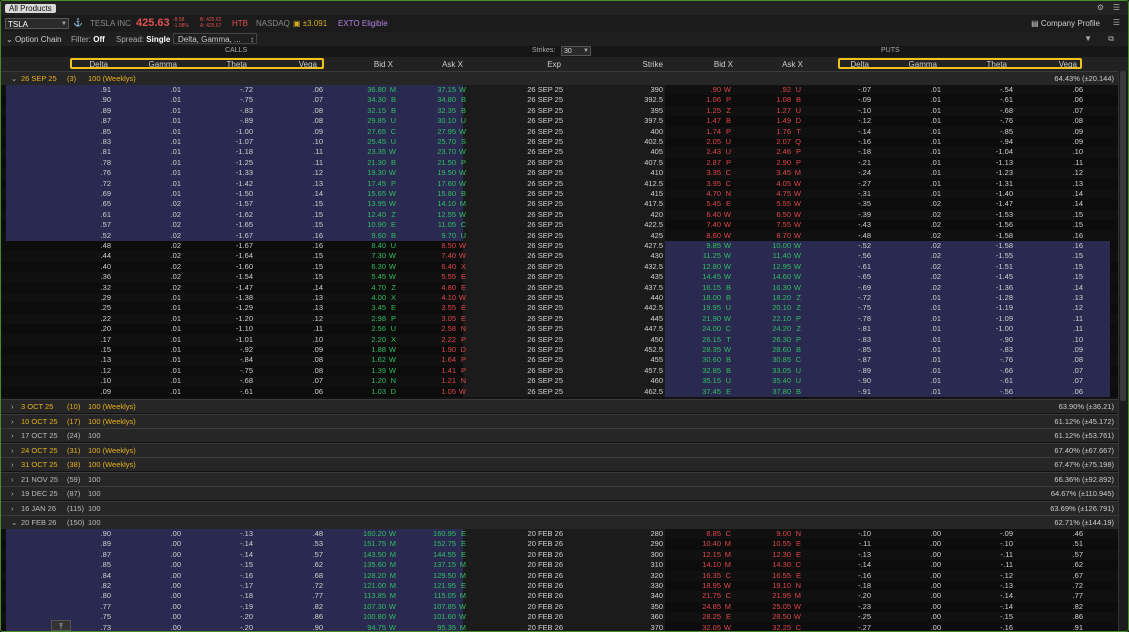  Describe the element at coordinates (632, 277) in the screenshot. I see `strike-price: 435` at that location.